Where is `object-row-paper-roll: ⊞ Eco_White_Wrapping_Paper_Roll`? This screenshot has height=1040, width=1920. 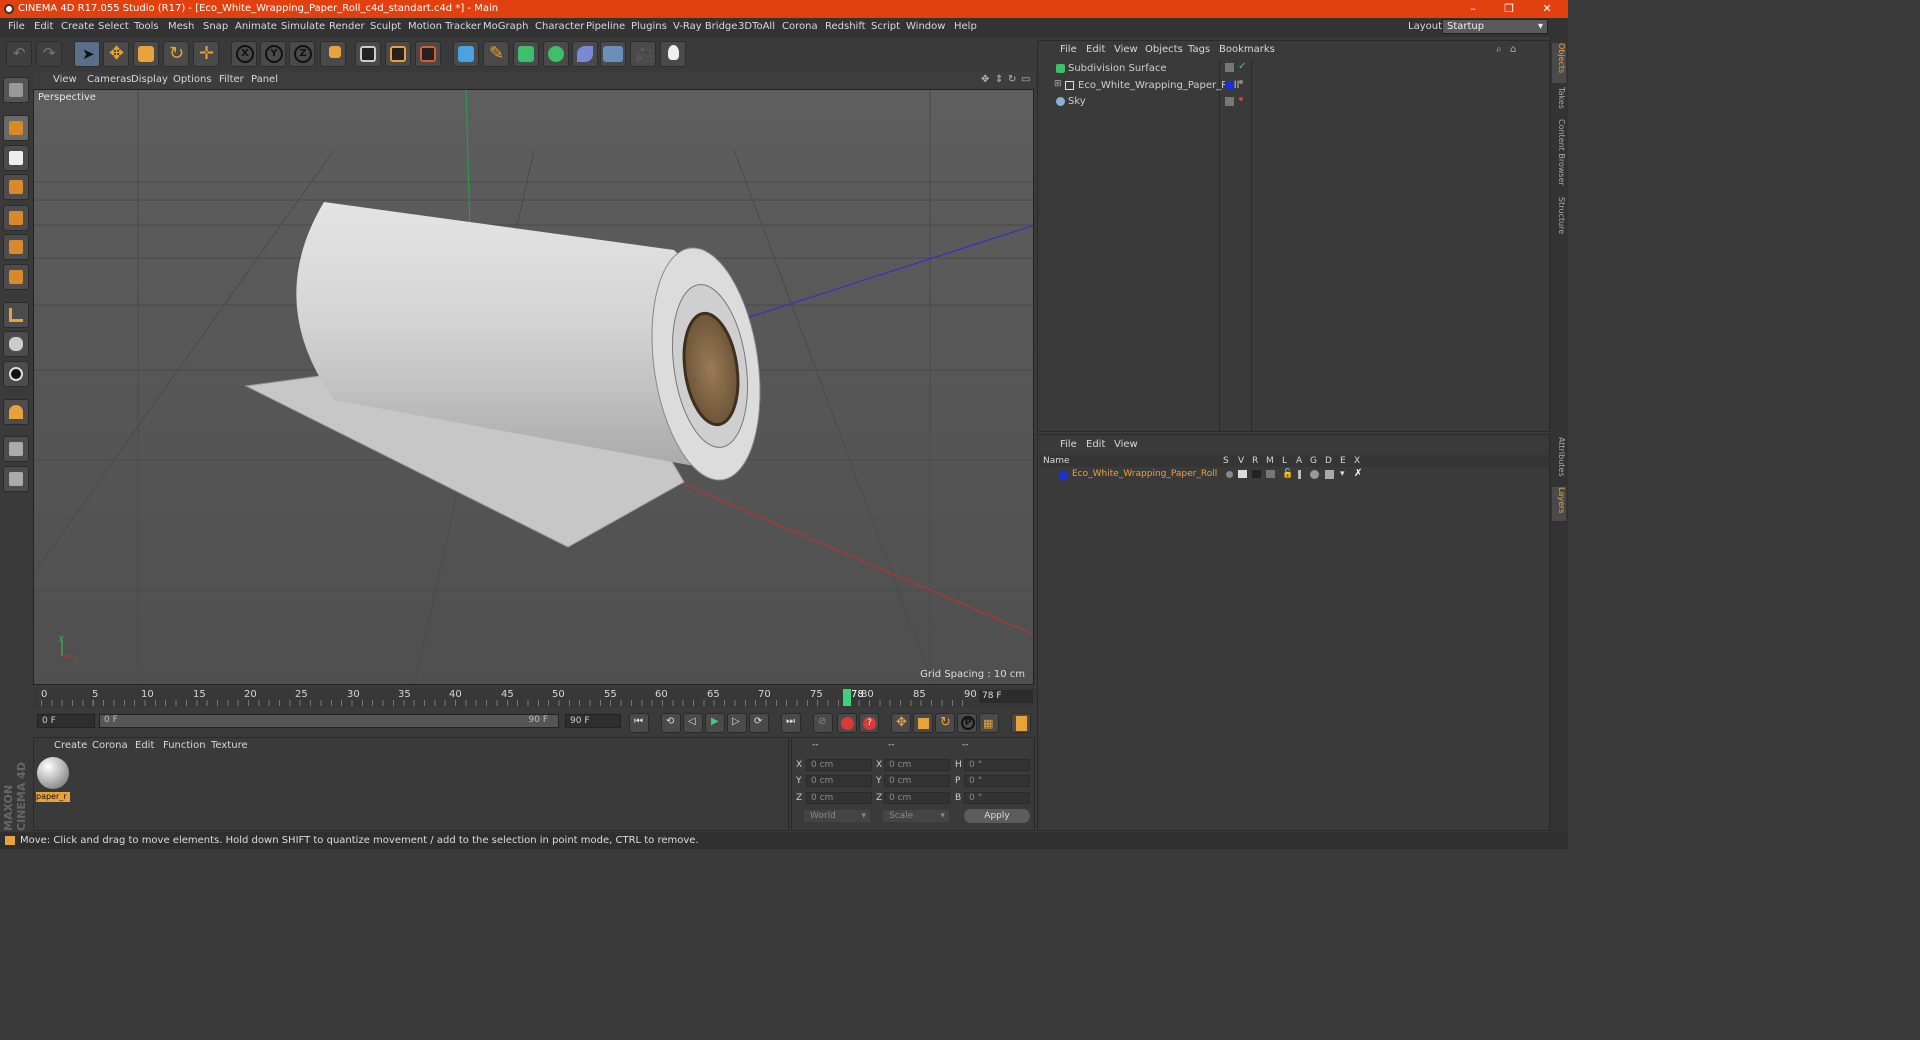 object-row-paper-roll: ⊞ Eco_White_Wrapping_Paper_Roll is located at coordinates (1294, 86).